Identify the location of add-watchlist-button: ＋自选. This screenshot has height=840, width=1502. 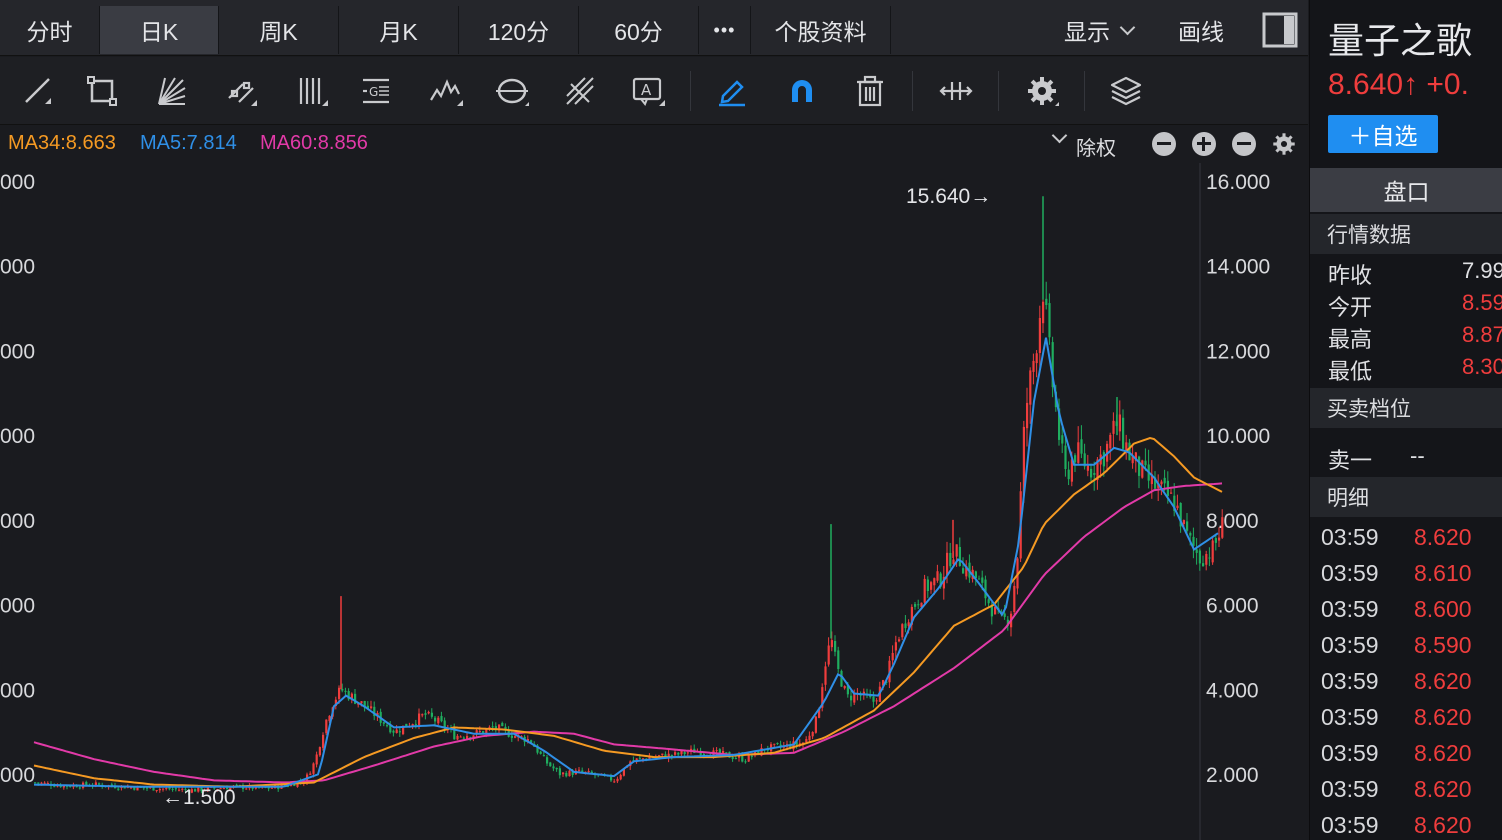
(1383, 134).